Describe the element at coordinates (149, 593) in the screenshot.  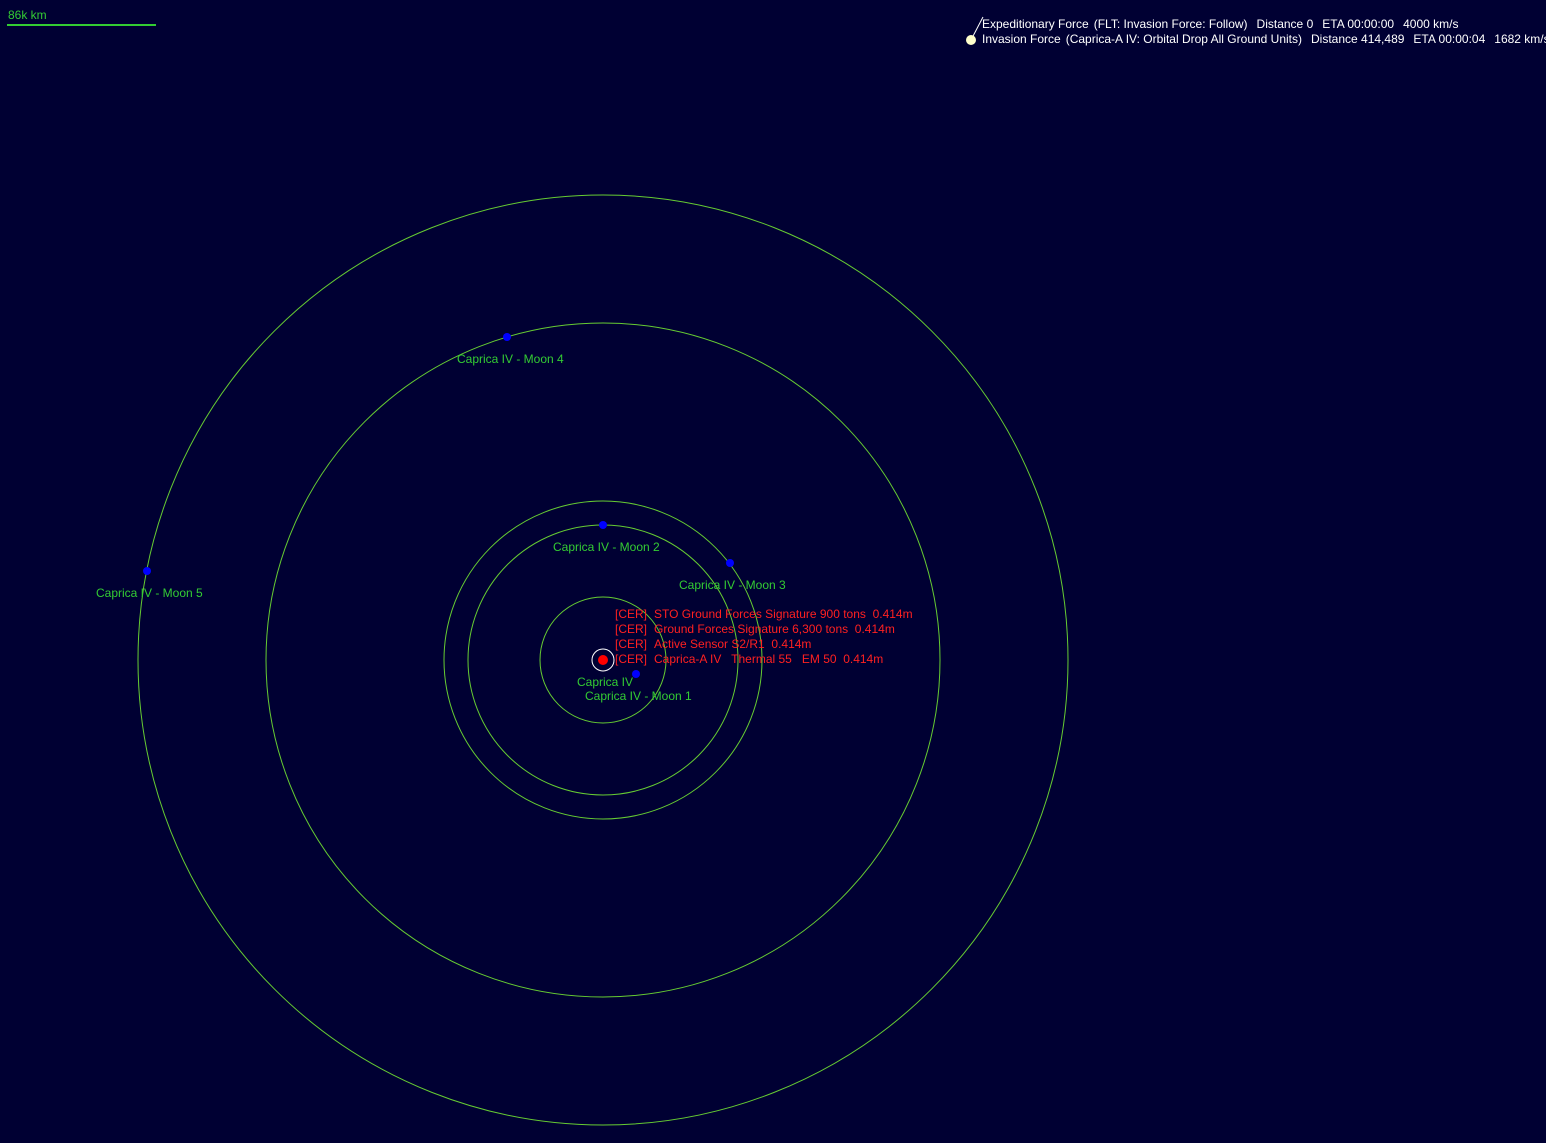
I see `moon-5-label: Caprica IV - Moon 5` at that location.